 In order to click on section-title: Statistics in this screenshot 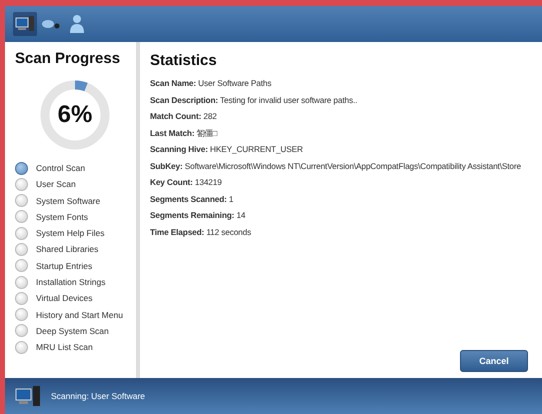, I will do `click(184, 60)`.